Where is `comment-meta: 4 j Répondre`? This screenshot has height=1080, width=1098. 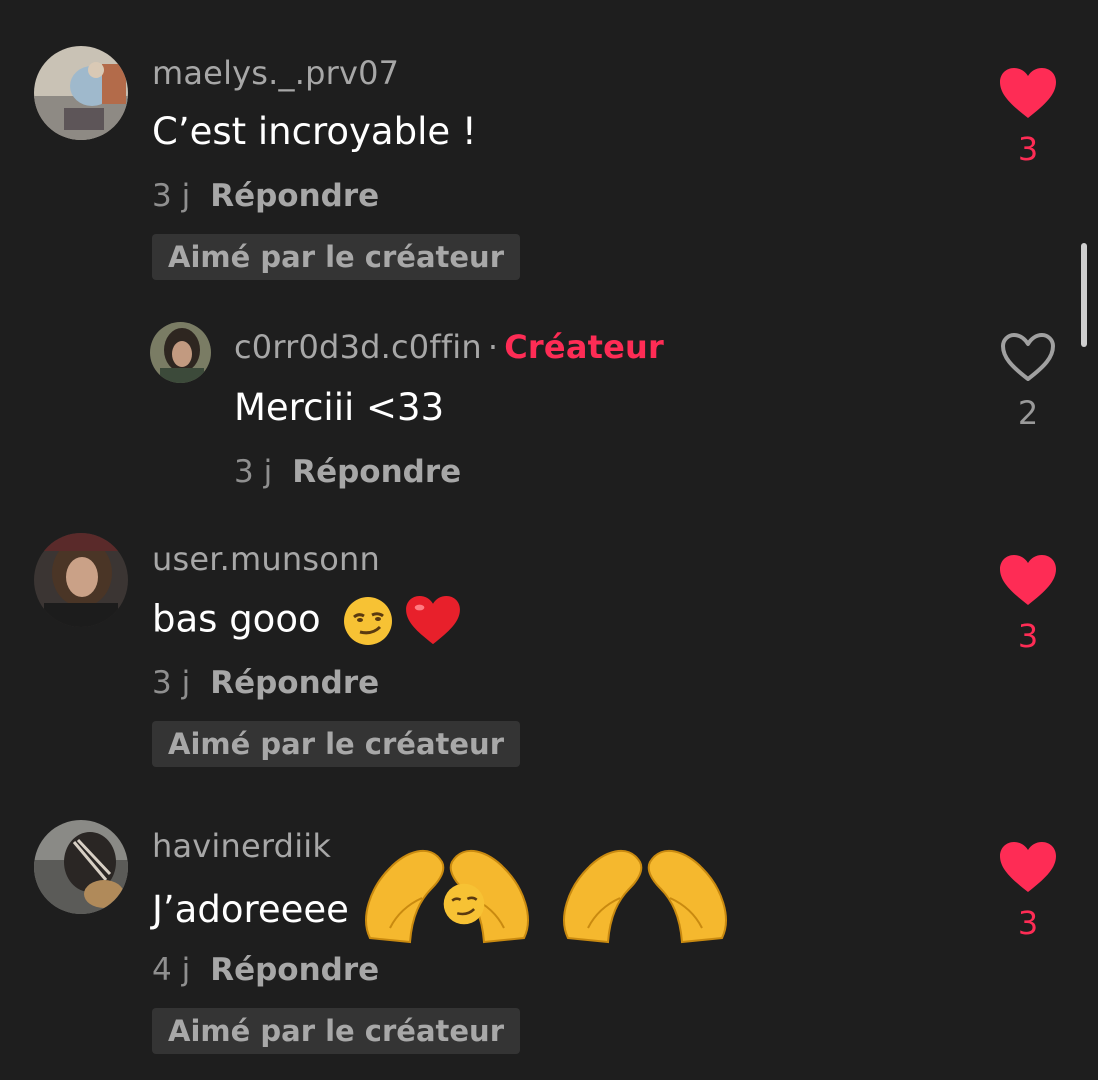 comment-meta: 4 j Répondre is located at coordinates (265, 970).